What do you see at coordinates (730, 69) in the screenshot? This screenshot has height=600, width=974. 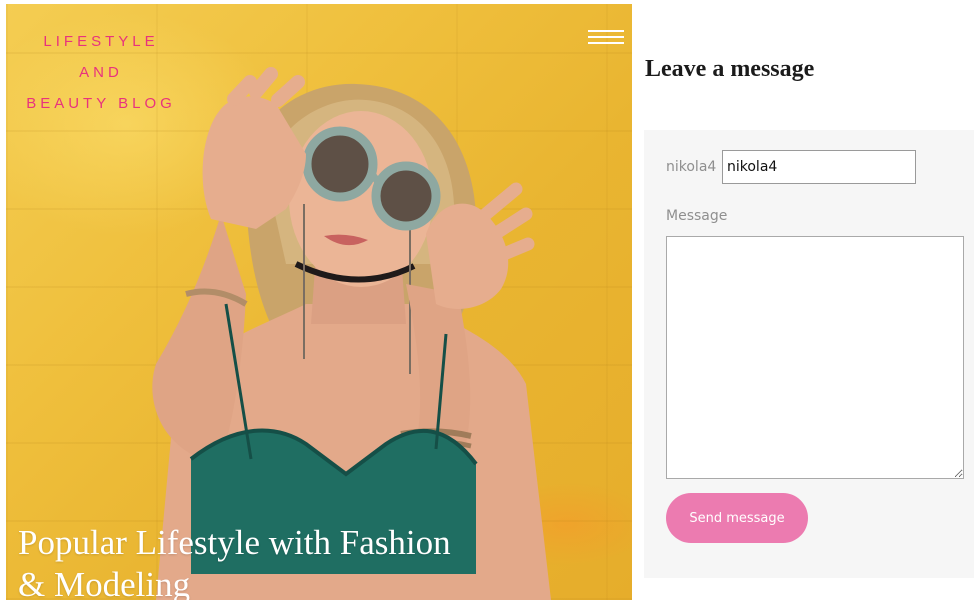 I see `contact-section-title: Leave a message` at bounding box center [730, 69].